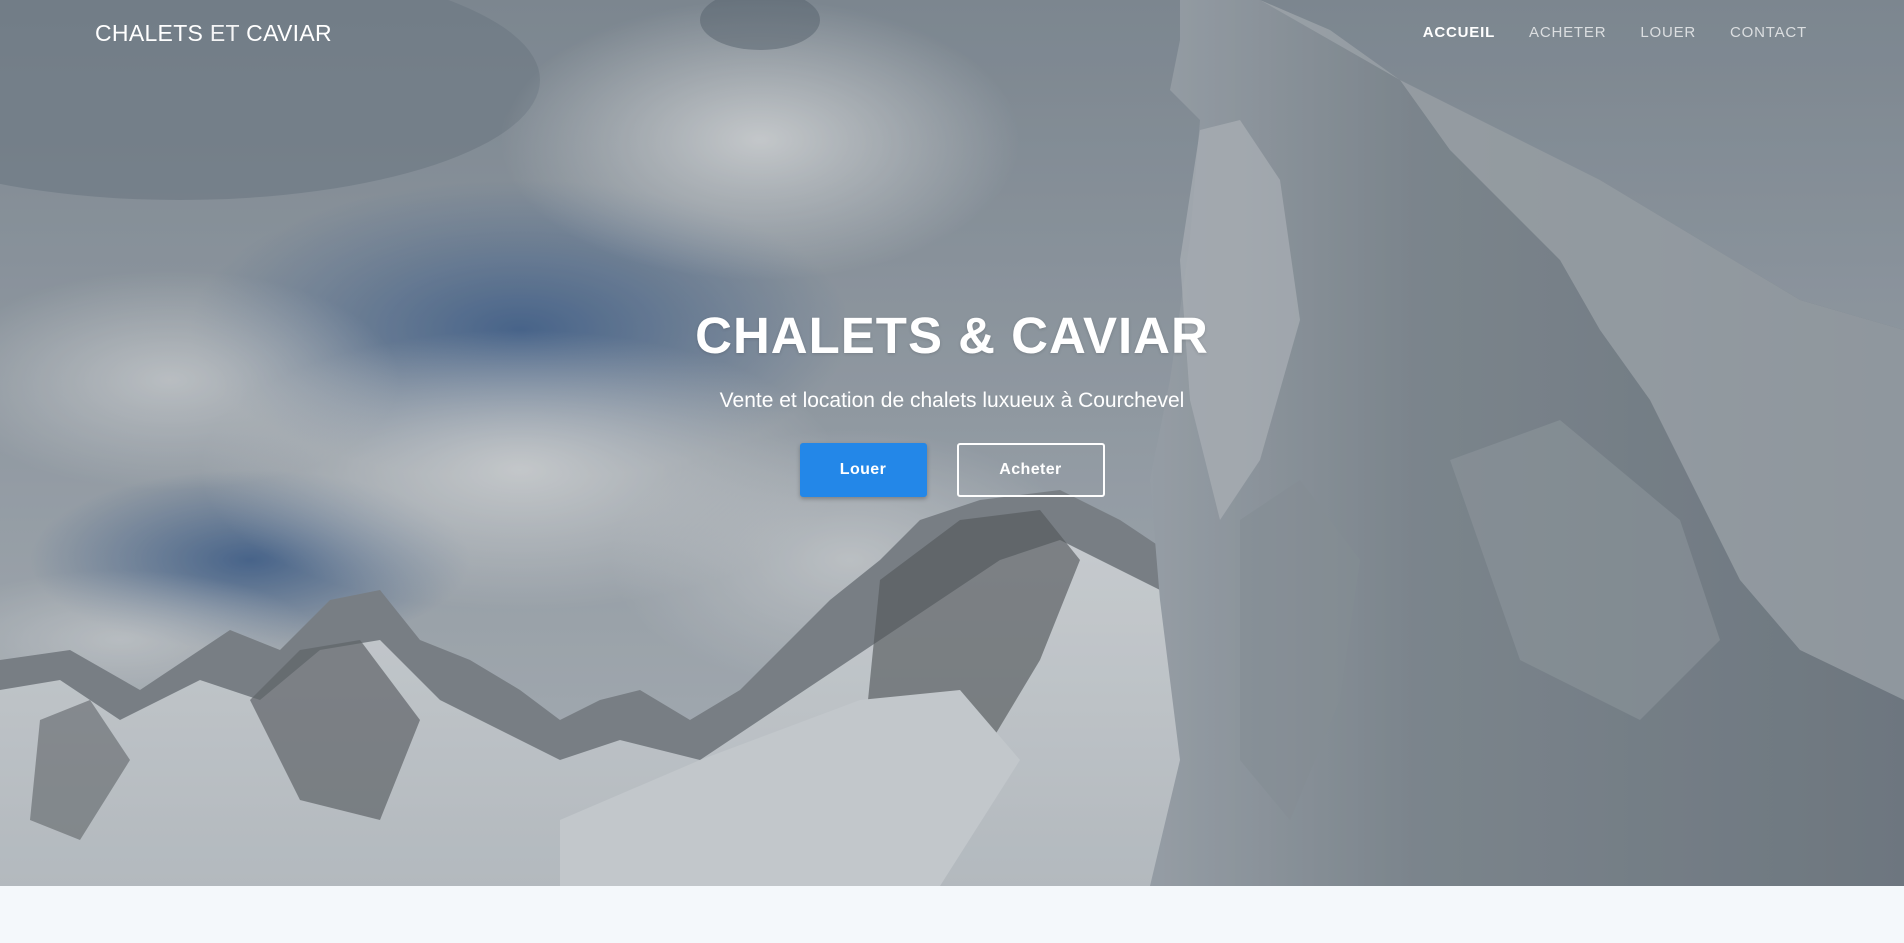 This screenshot has width=1904, height=943. I want to click on main-nav: ACCUEIL ACHETER LOUER CONTACT, so click(1615, 33).